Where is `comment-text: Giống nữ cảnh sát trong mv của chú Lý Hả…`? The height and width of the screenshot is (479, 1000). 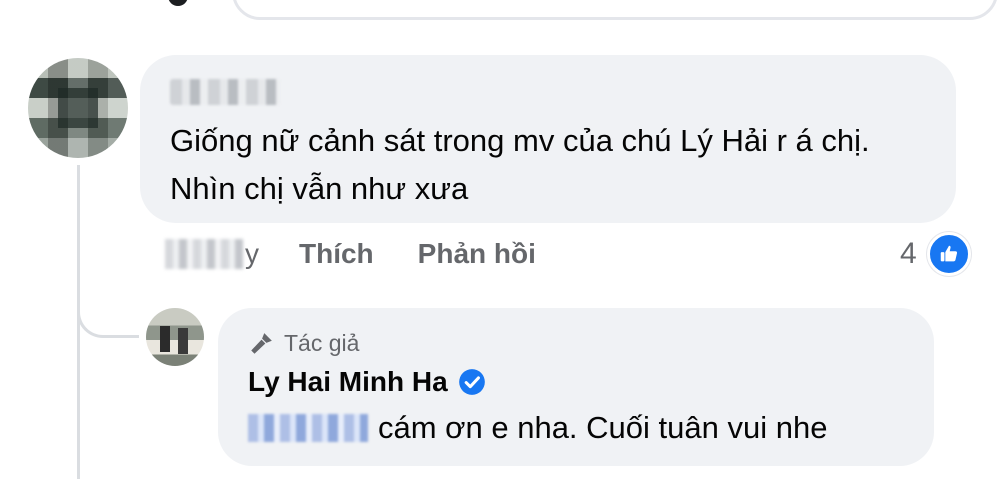
comment-text: Giống nữ cảnh sát trong mv của chú Lý Hả… is located at coordinates (520, 164).